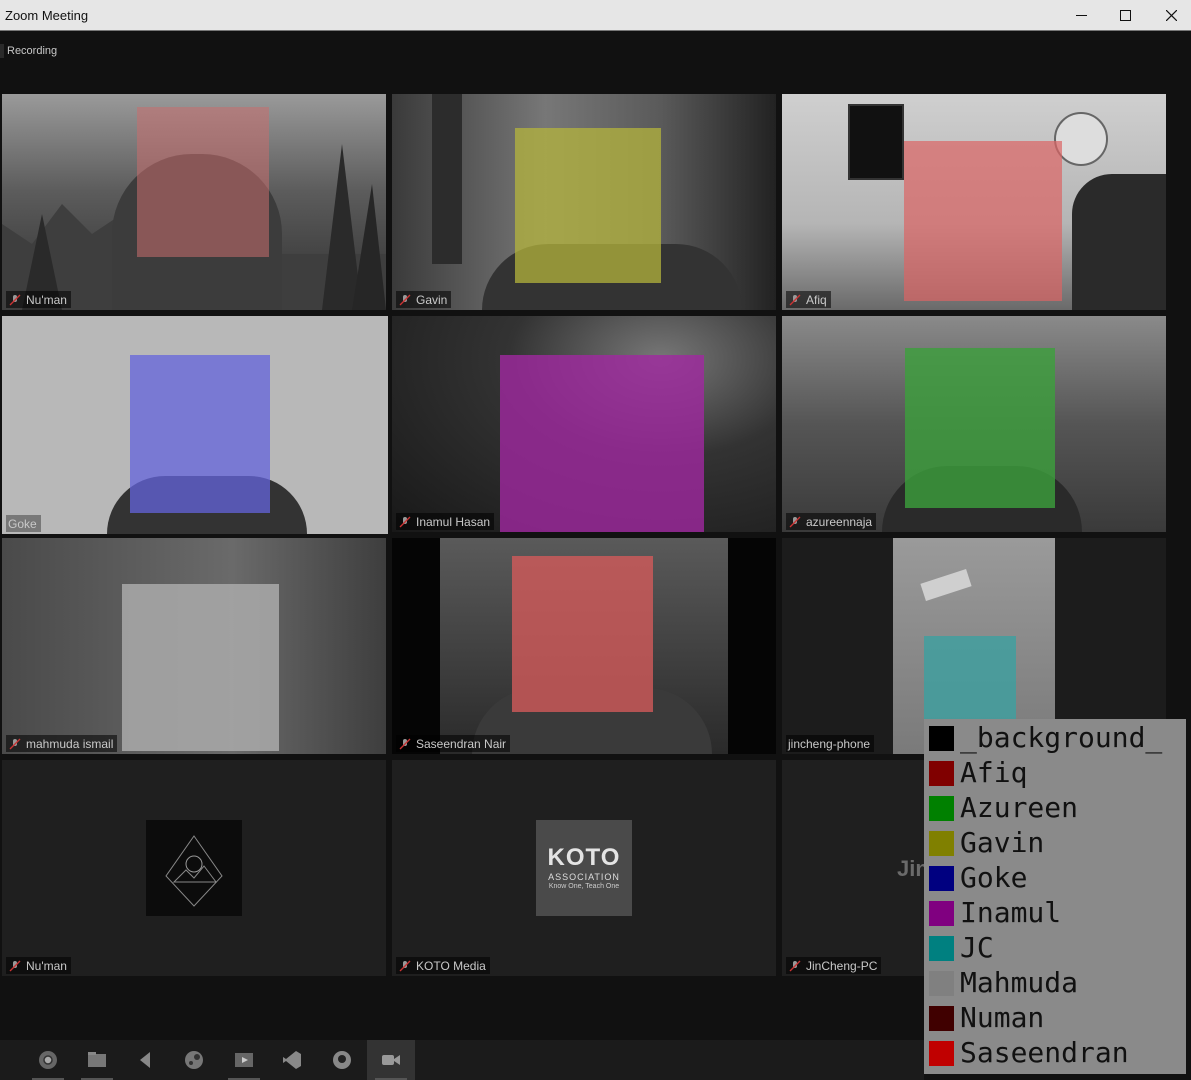 This screenshot has height=1080, width=1191. Describe the element at coordinates (831, 521) in the screenshot. I see `participant-name-tag: azureennaja` at that location.